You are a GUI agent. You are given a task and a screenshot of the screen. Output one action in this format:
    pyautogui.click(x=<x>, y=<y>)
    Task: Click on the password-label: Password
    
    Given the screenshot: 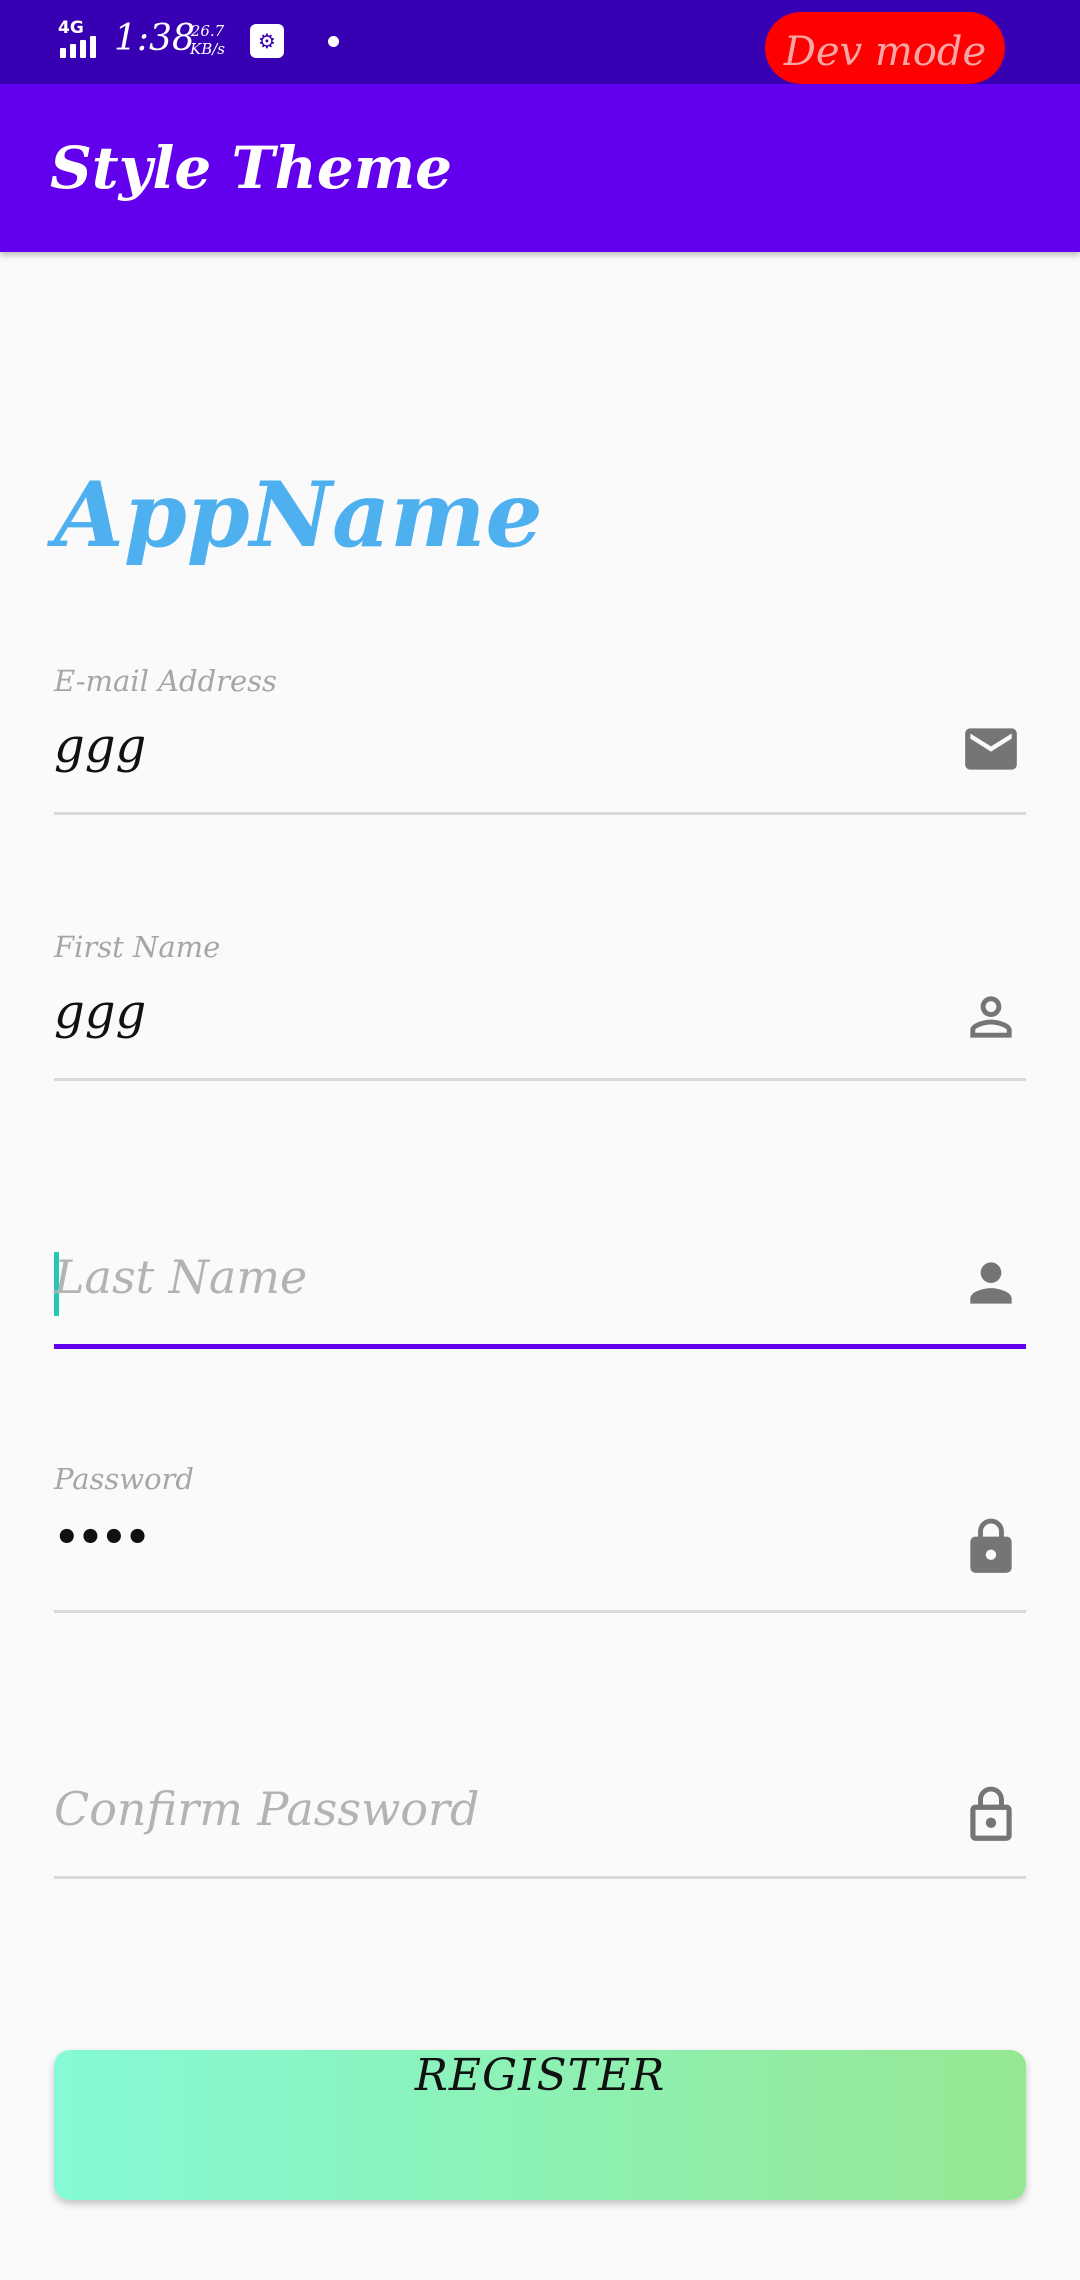 What is the action you would take?
    pyautogui.click(x=124, y=1479)
    